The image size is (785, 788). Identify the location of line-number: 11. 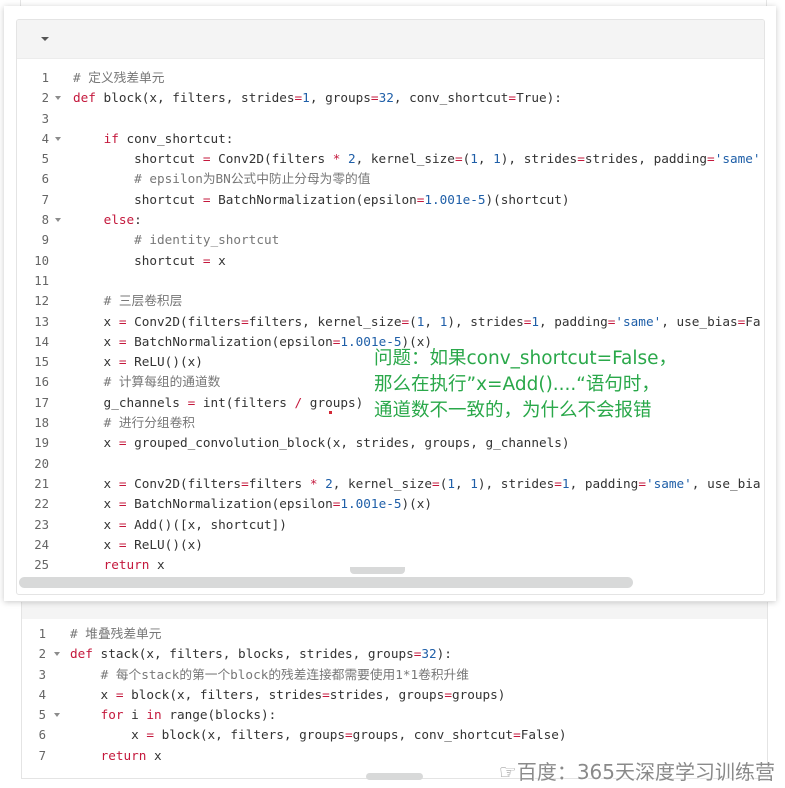
(41, 280).